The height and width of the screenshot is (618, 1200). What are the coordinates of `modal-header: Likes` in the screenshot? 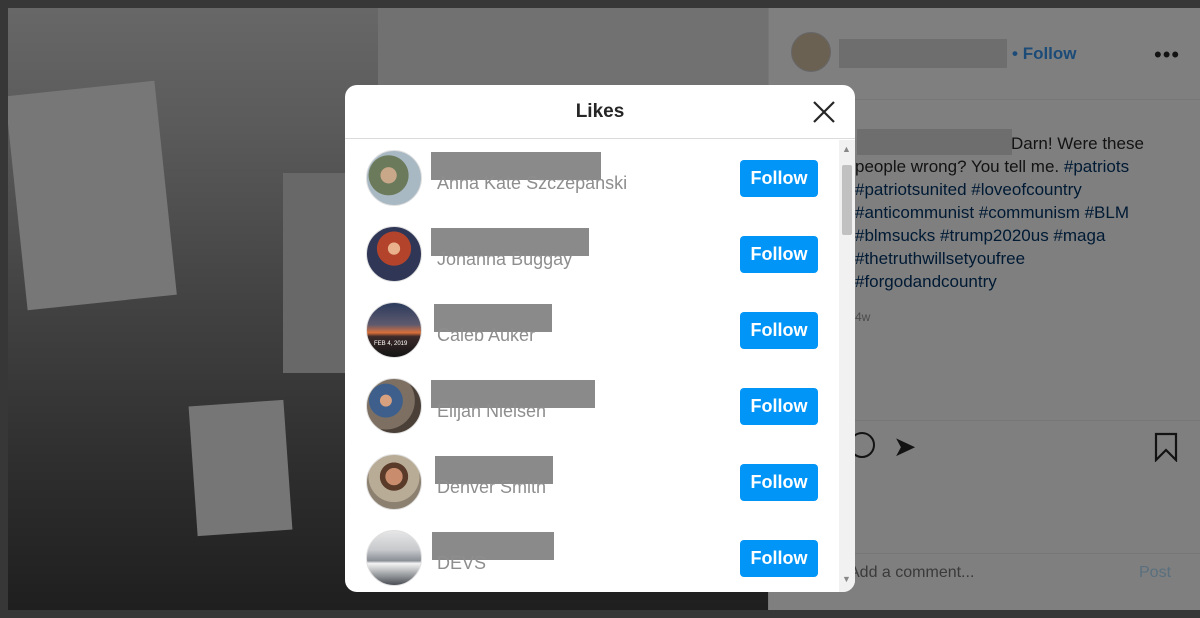 It's located at (600, 112).